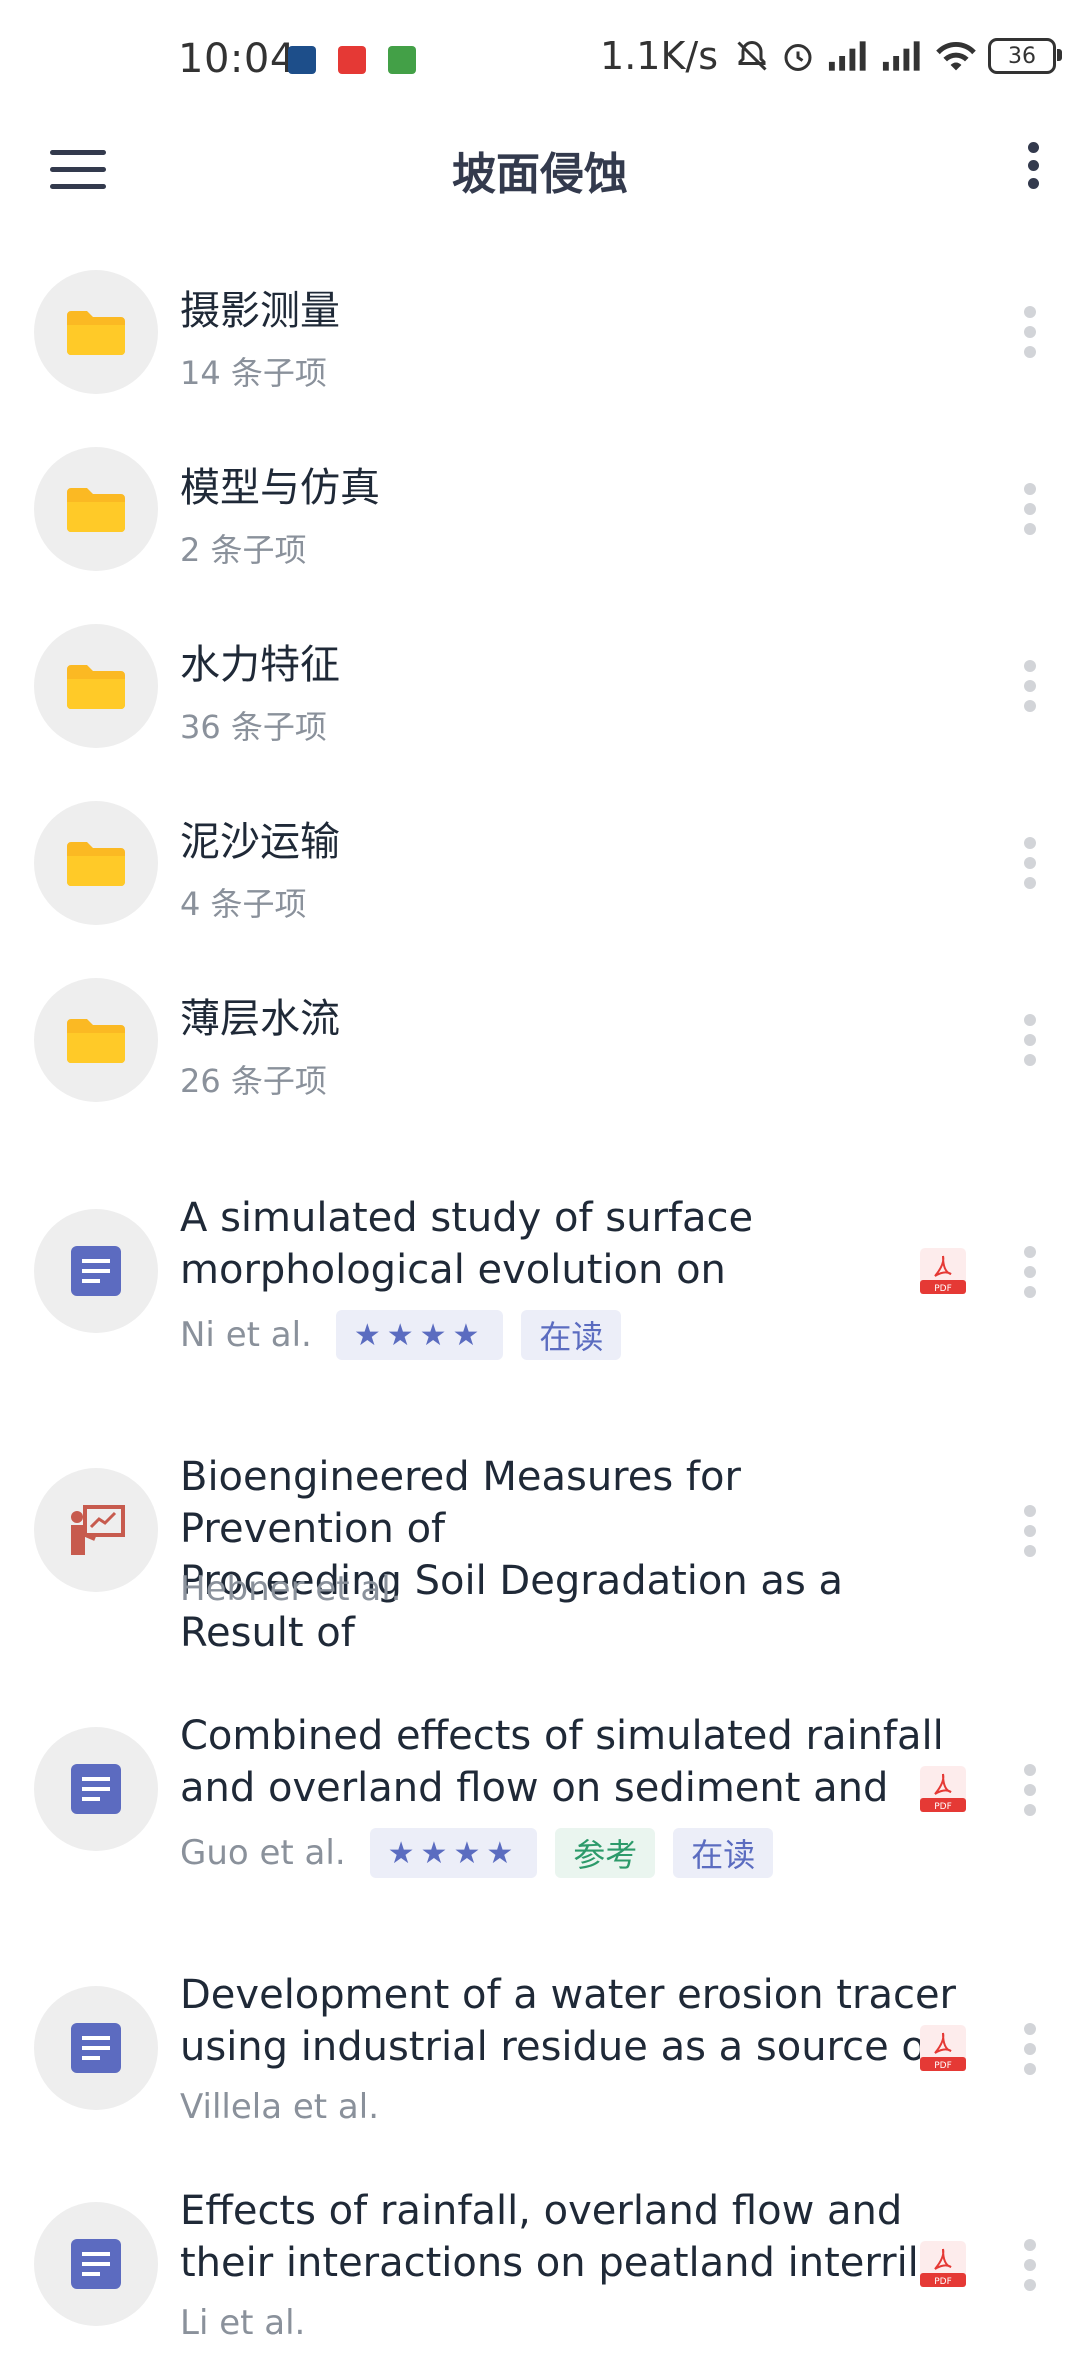  I want to click on battery-level: 36, so click(1022, 56).